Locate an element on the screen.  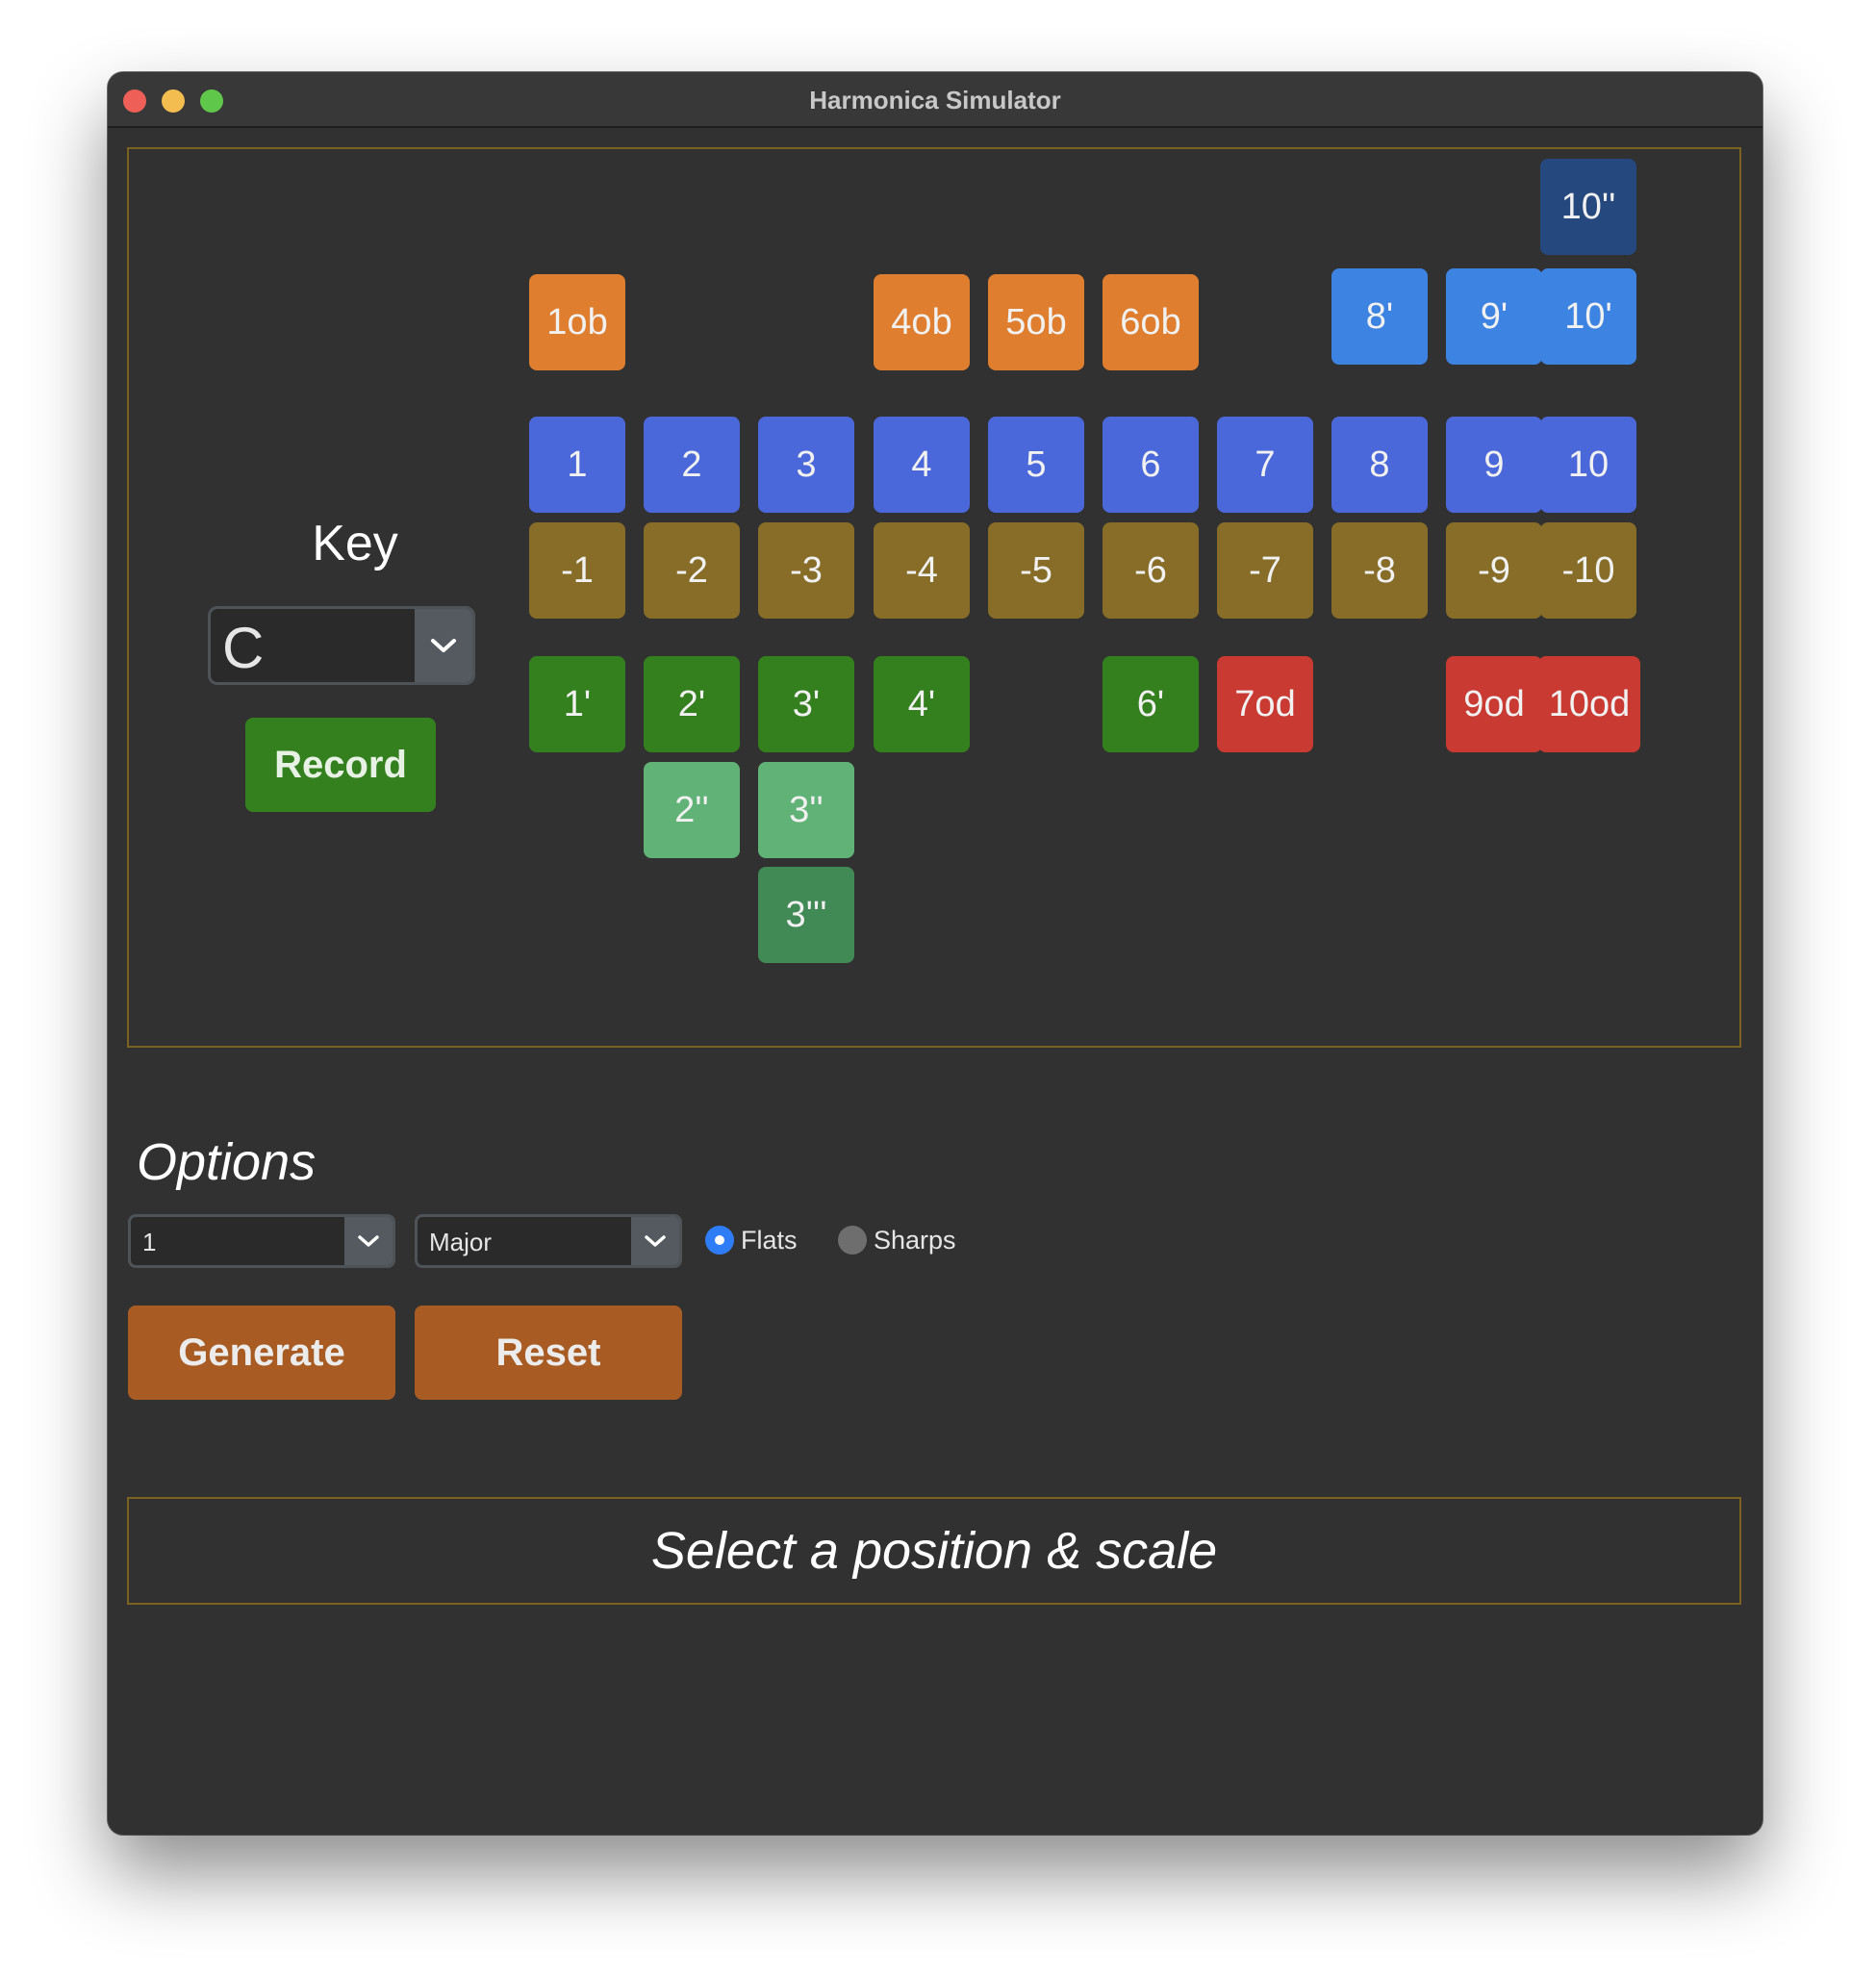
hole-3-triple-draw-bend: 3''' is located at coordinates (806, 915).